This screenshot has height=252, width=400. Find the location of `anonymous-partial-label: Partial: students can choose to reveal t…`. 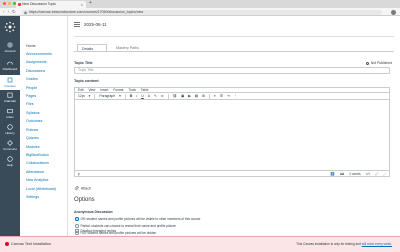

anonymous-partial-label: Partial: students can choose to reveal t… is located at coordinates (128, 226).